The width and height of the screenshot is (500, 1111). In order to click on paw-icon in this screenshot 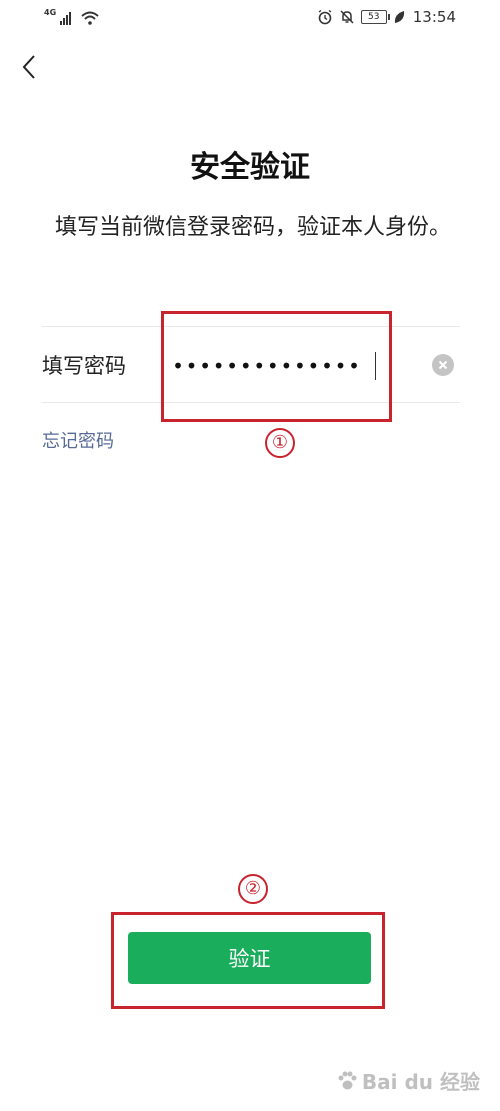, I will do `click(347, 1080)`.